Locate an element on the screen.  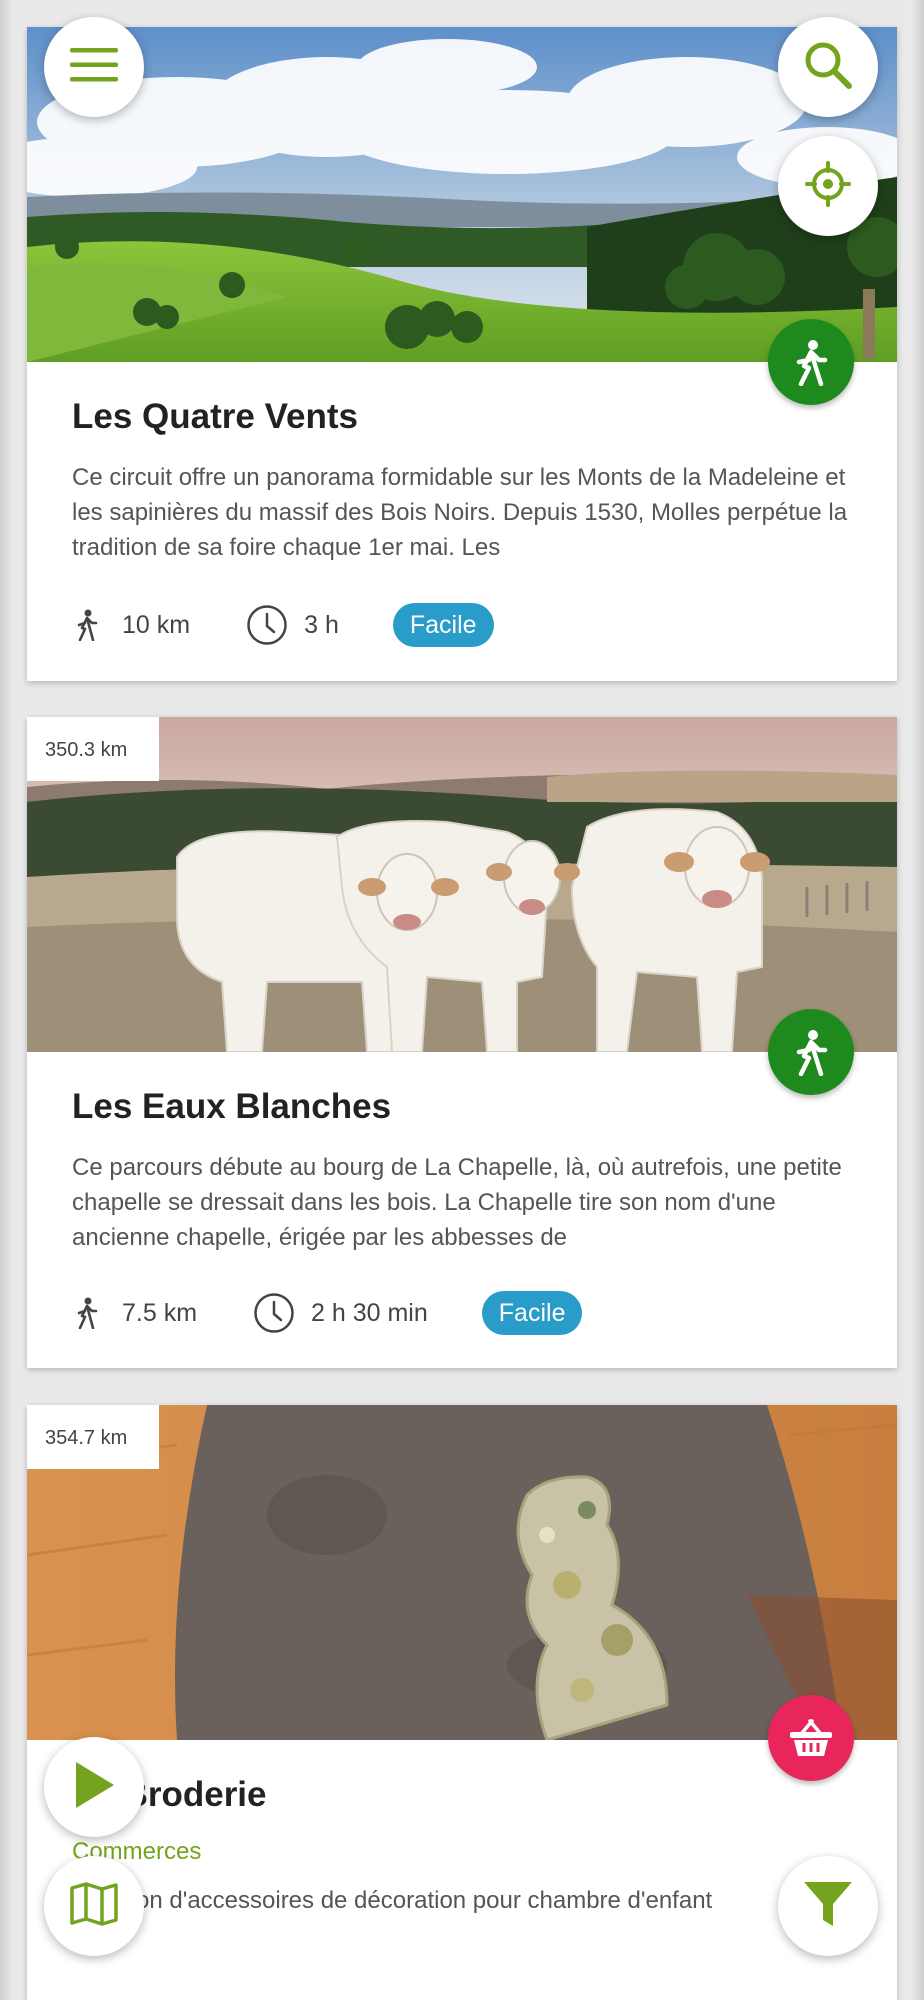
filter-icon is located at coordinates (828, 1906).